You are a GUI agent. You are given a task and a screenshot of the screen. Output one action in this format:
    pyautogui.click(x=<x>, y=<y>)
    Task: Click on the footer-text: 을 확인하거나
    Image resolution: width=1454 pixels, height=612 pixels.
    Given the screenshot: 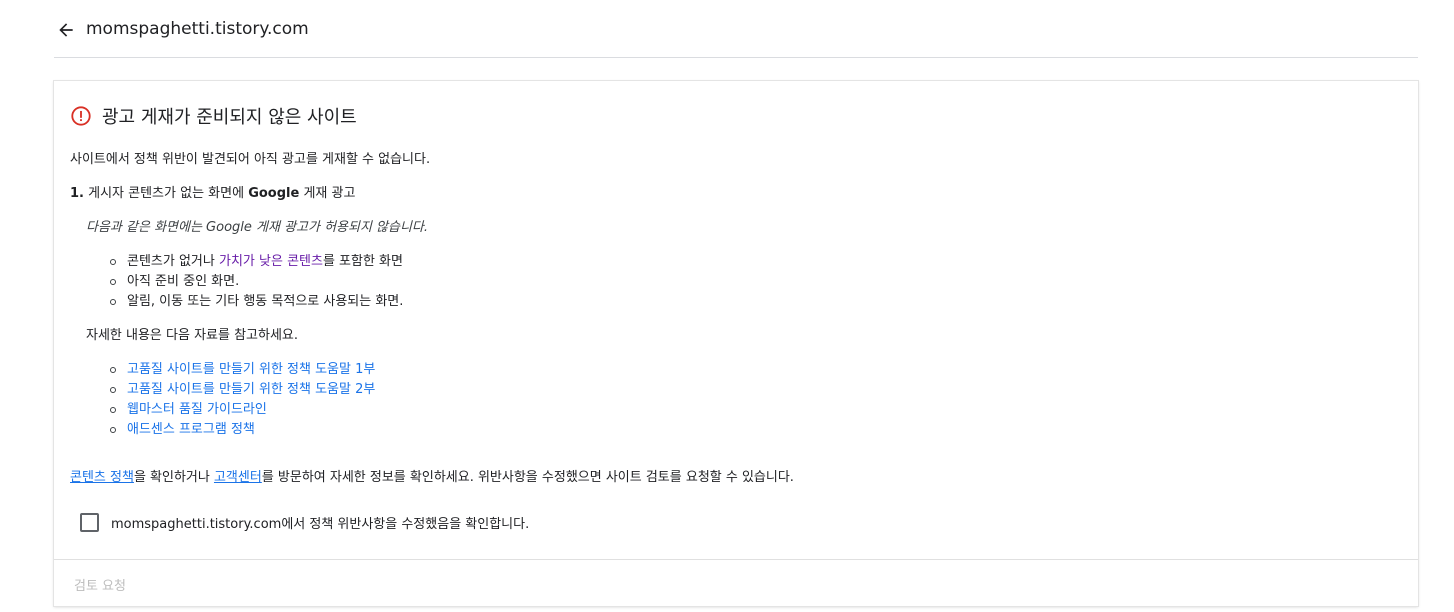 What is the action you would take?
    pyautogui.click(x=173, y=477)
    